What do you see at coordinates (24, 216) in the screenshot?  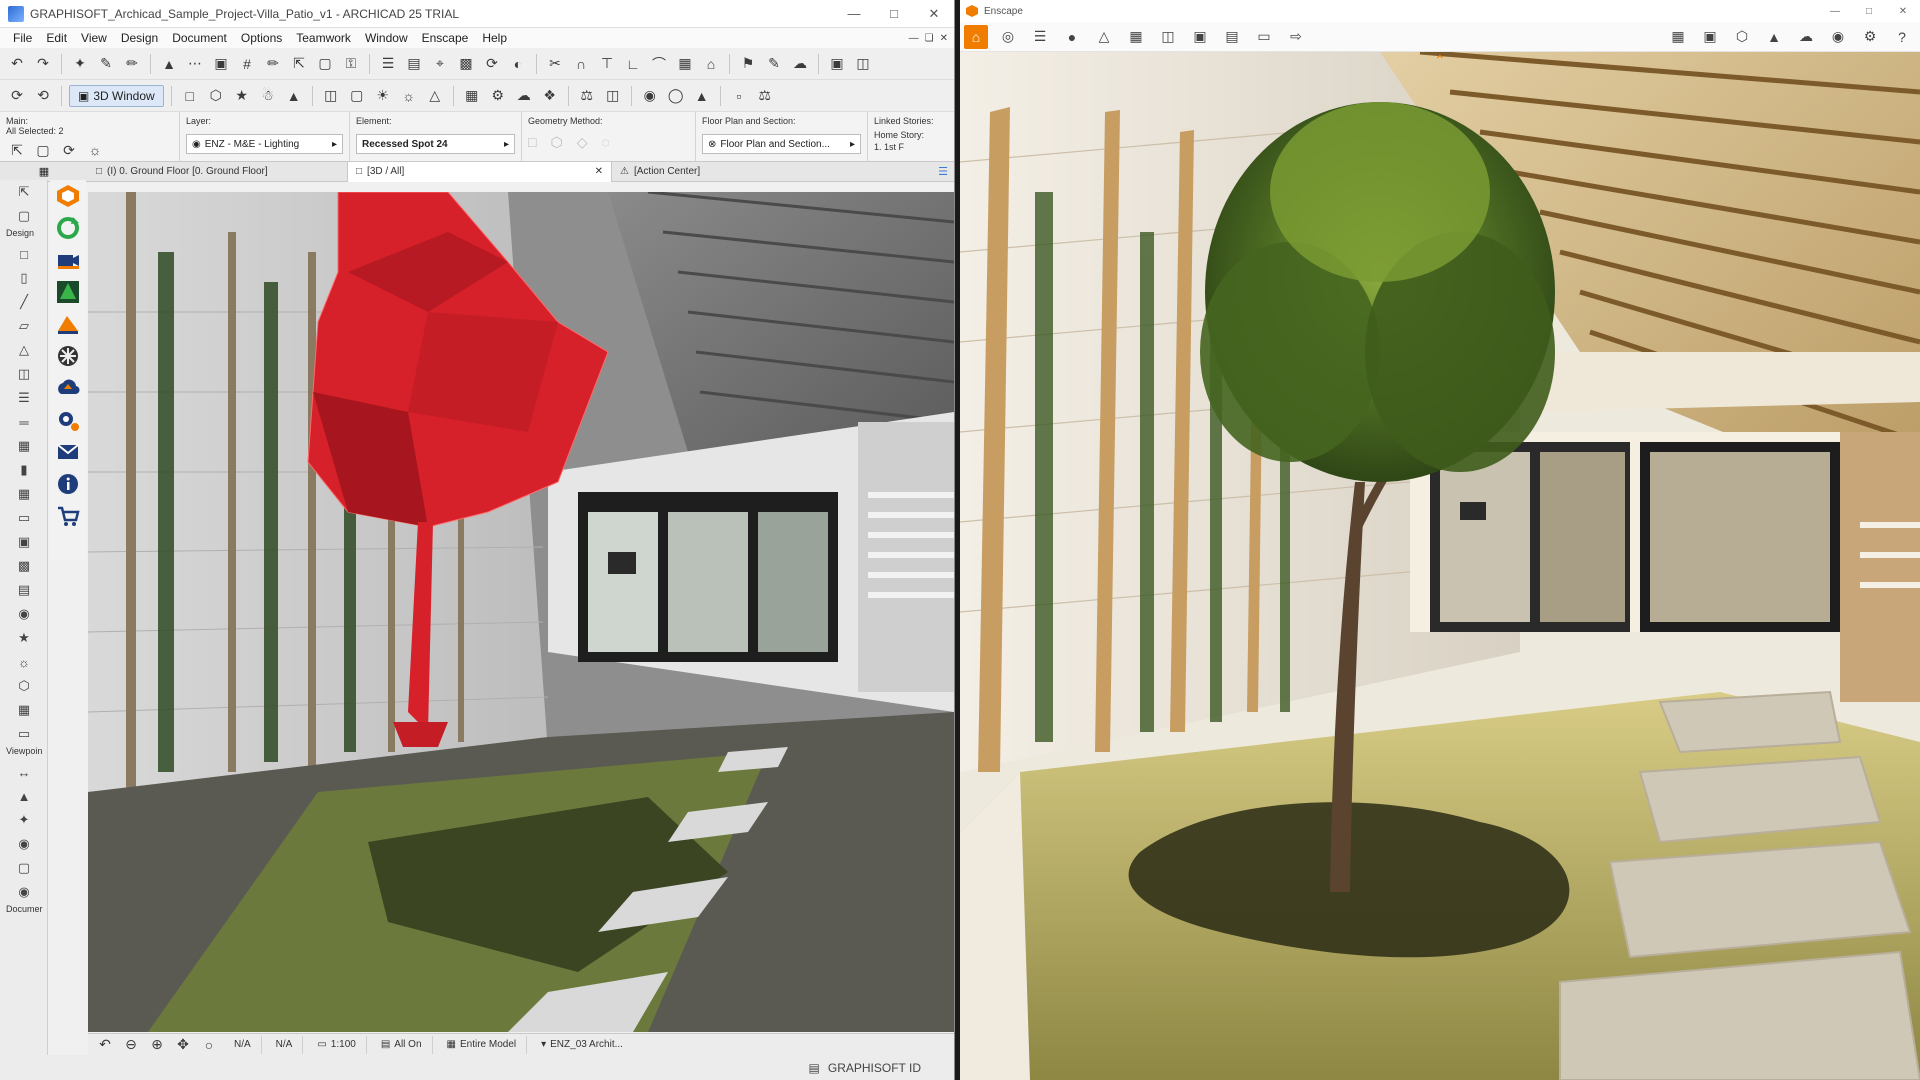 I see `marquee-tool: ▢` at bounding box center [24, 216].